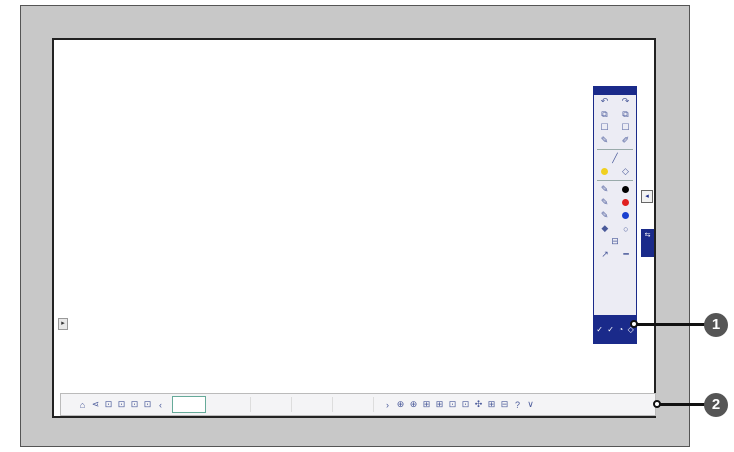  Describe the element at coordinates (426, 404) in the screenshot. I see `grid-icon: ⊞` at that location.